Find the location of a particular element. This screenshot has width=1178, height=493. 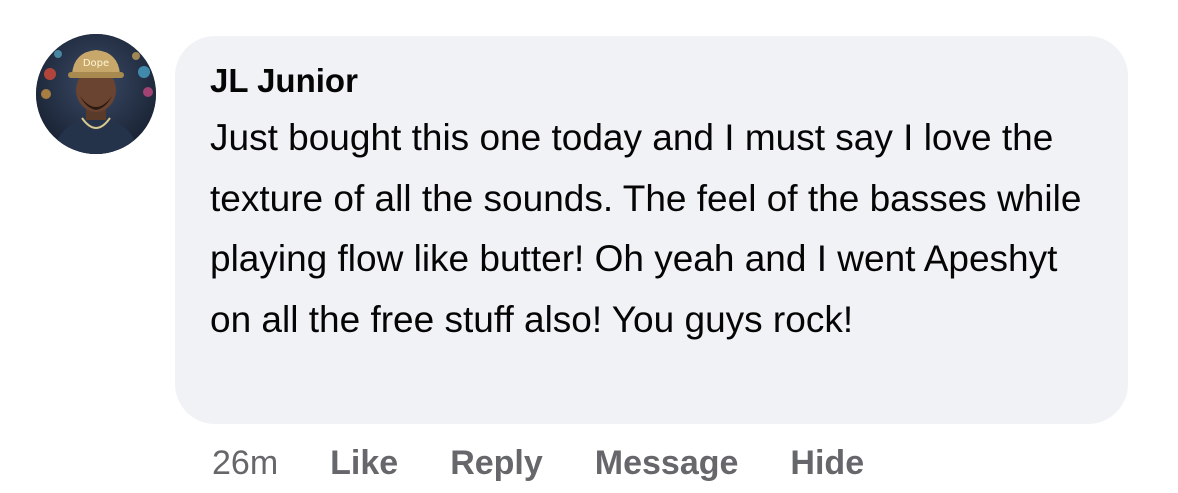

like-button: Like is located at coordinates (364, 463).